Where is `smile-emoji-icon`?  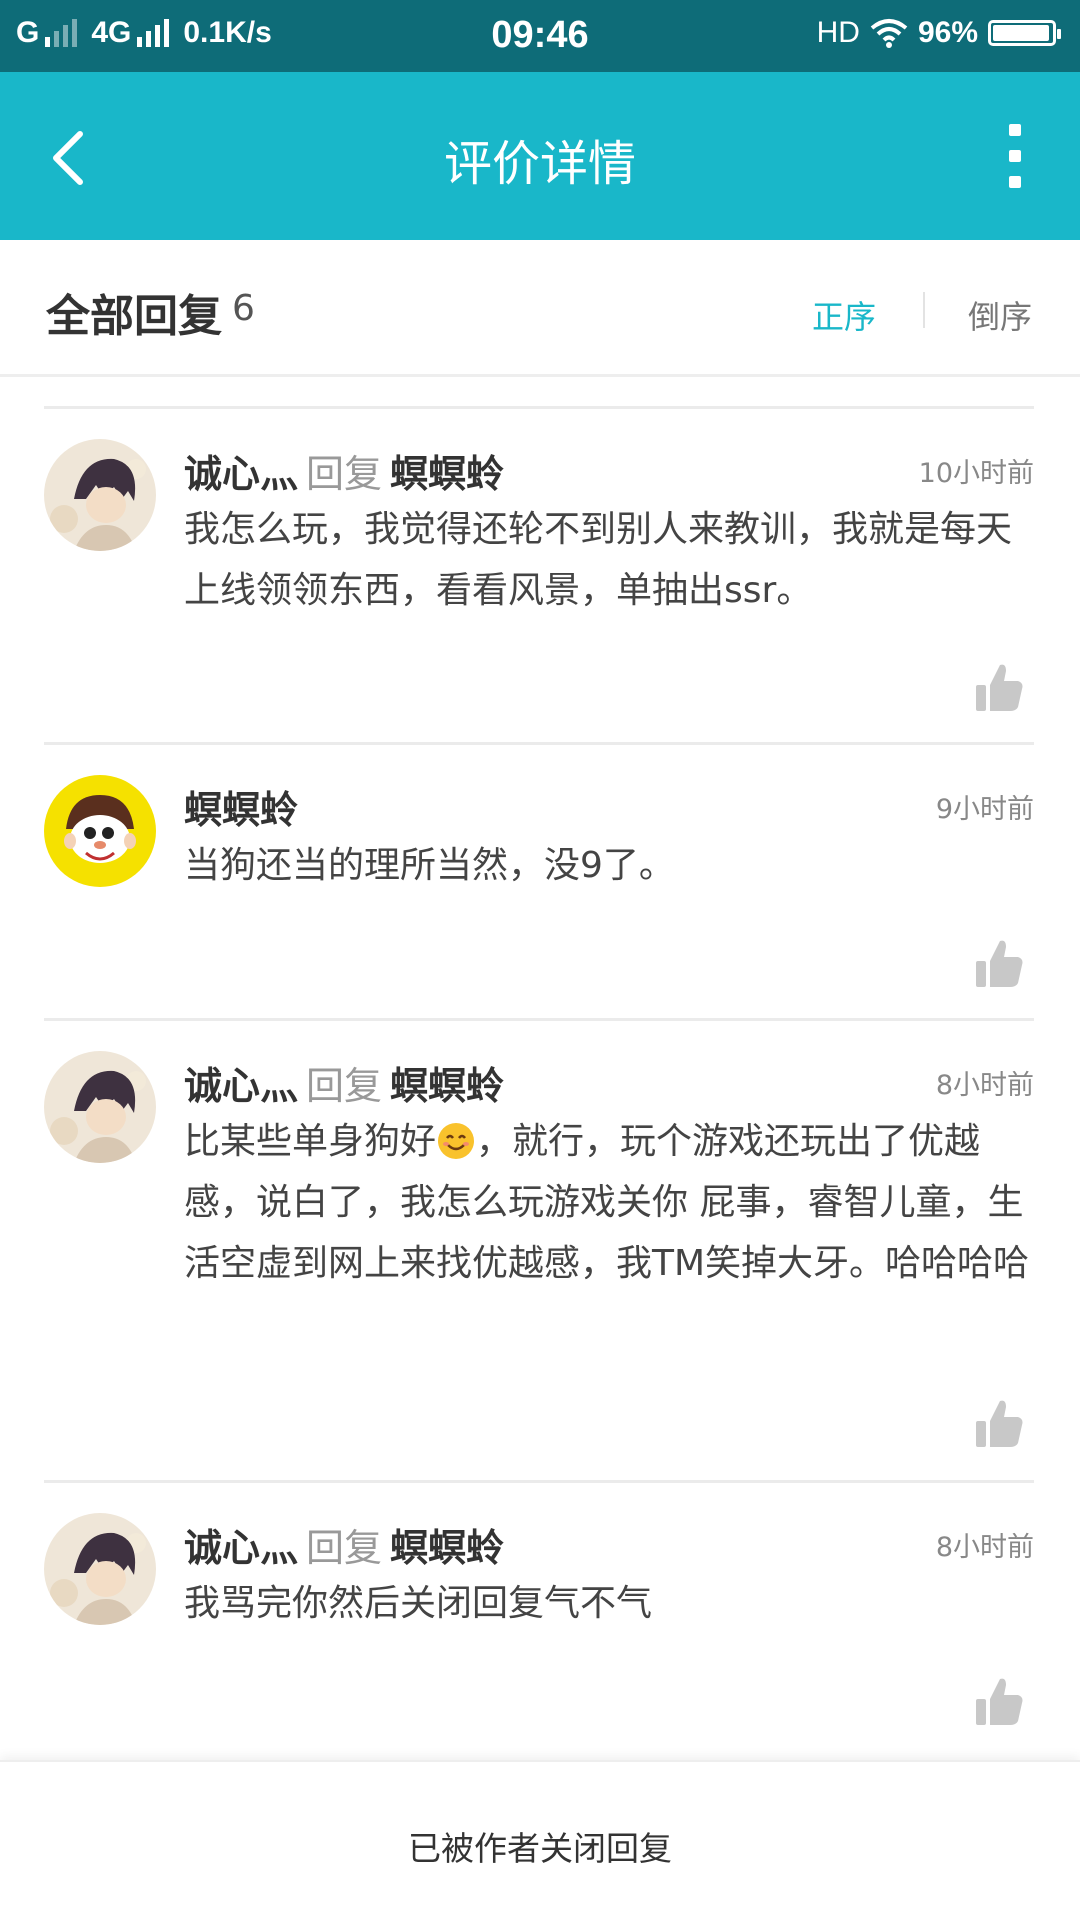 smile-emoji-icon is located at coordinates (456, 1141).